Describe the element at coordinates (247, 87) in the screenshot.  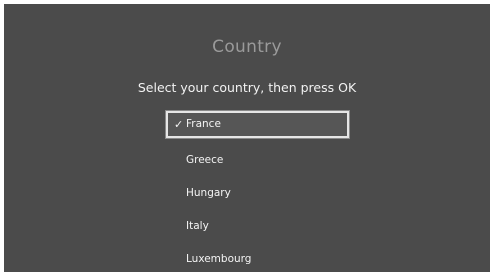
I see `instruction-text: Select your country, then press OK` at that location.